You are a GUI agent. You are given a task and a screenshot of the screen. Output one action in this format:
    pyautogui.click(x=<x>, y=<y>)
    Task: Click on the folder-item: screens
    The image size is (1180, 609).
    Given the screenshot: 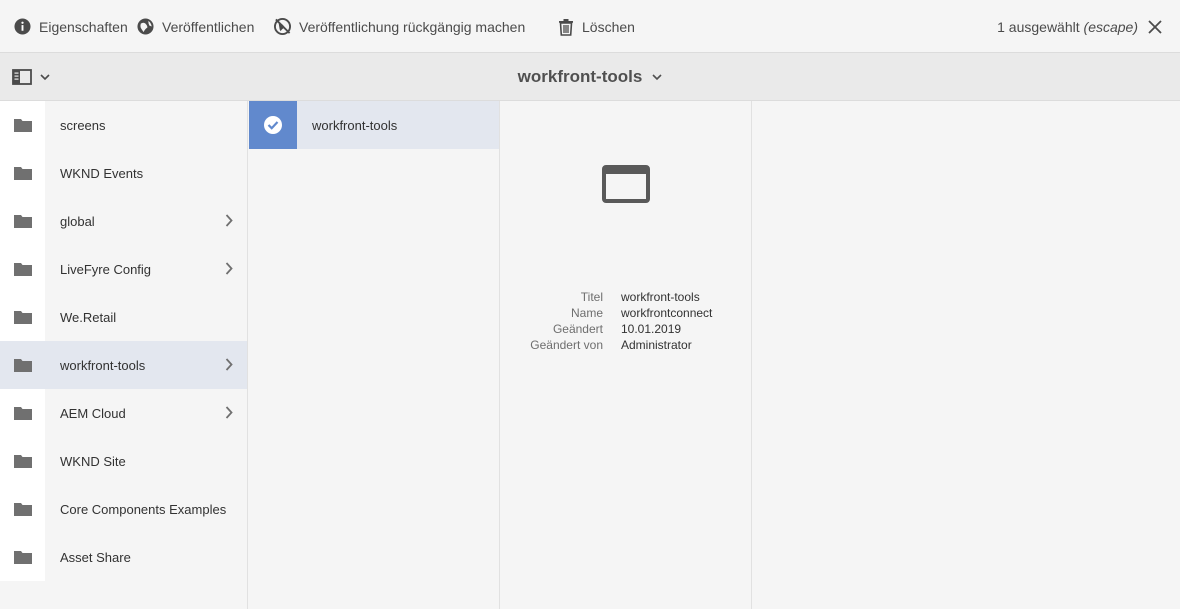 What is the action you would take?
    pyautogui.click(x=123, y=125)
    